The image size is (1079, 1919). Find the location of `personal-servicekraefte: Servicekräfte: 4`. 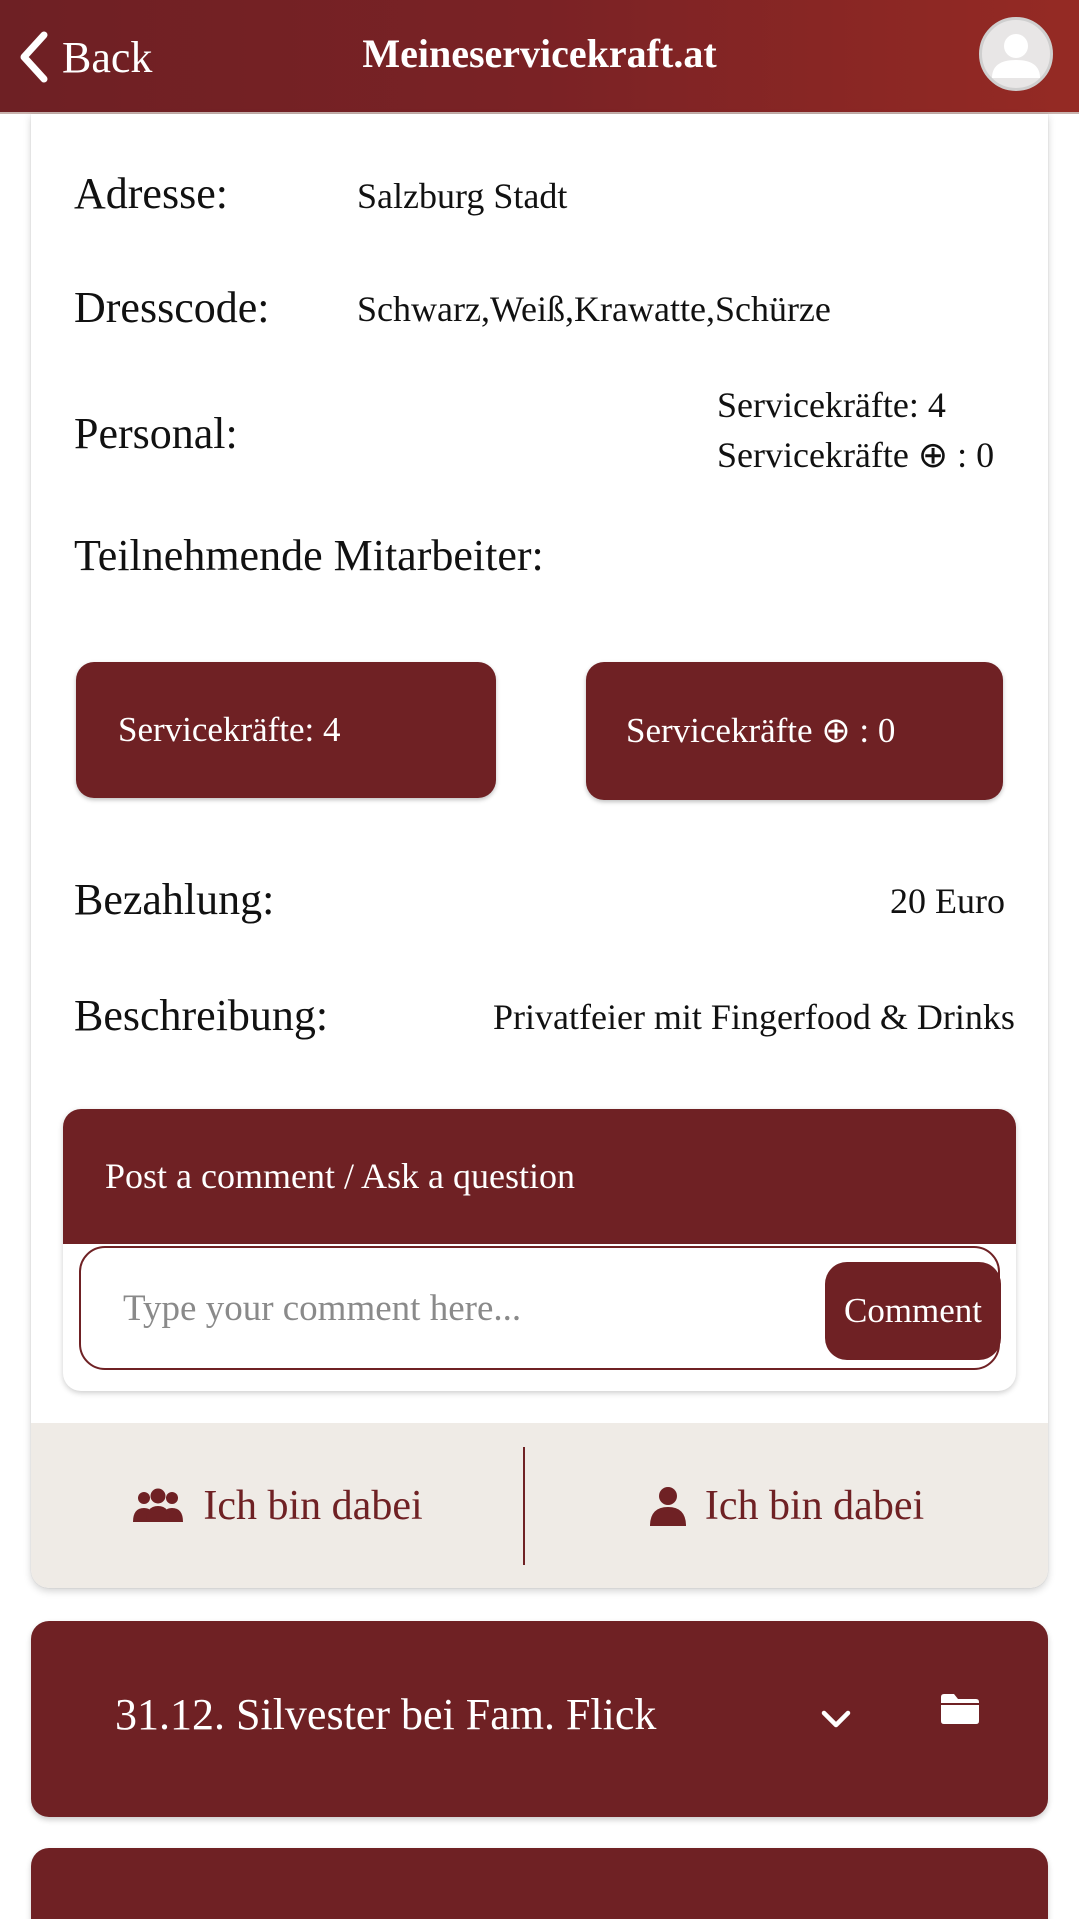

personal-servicekraefte: Servicekräfte: 4 is located at coordinates (831, 405).